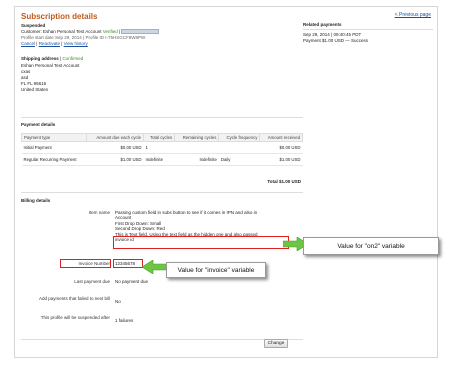 This screenshot has width=474, height=369. I want to click on customer-name: Eshan Personal Test Account, so click(72, 31).